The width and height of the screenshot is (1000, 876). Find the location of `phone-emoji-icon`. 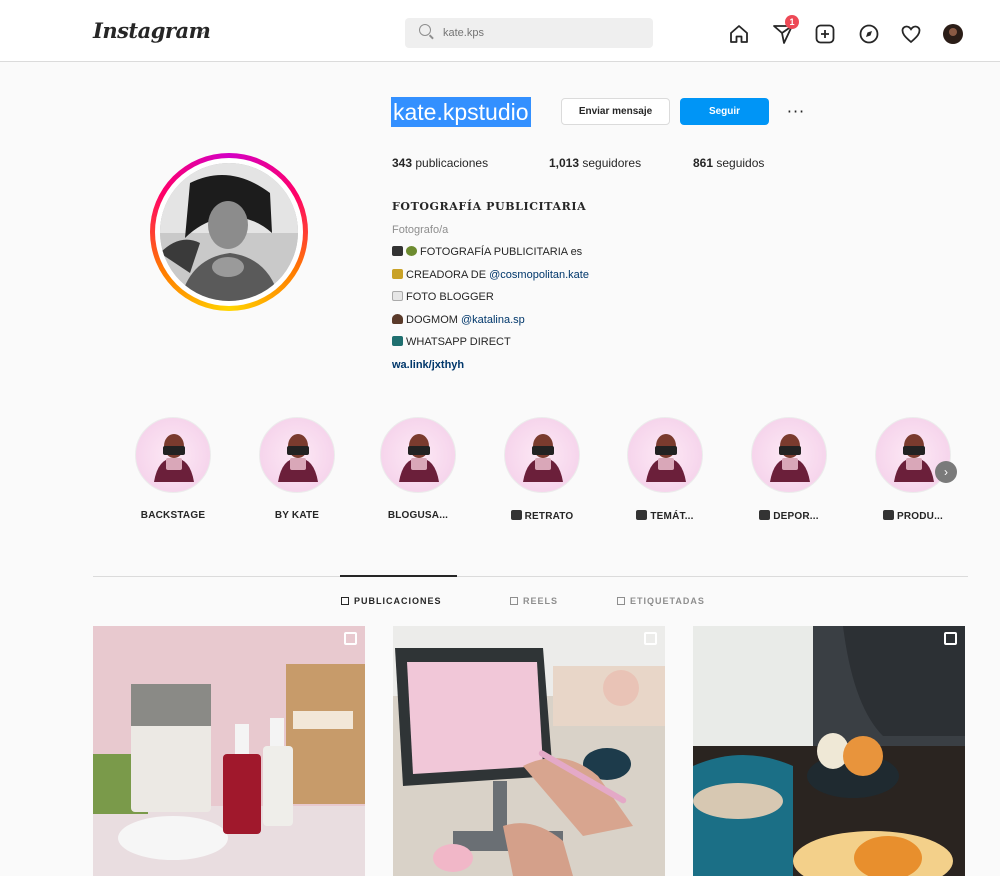

phone-emoji-icon is located at coordinates (397, 296).